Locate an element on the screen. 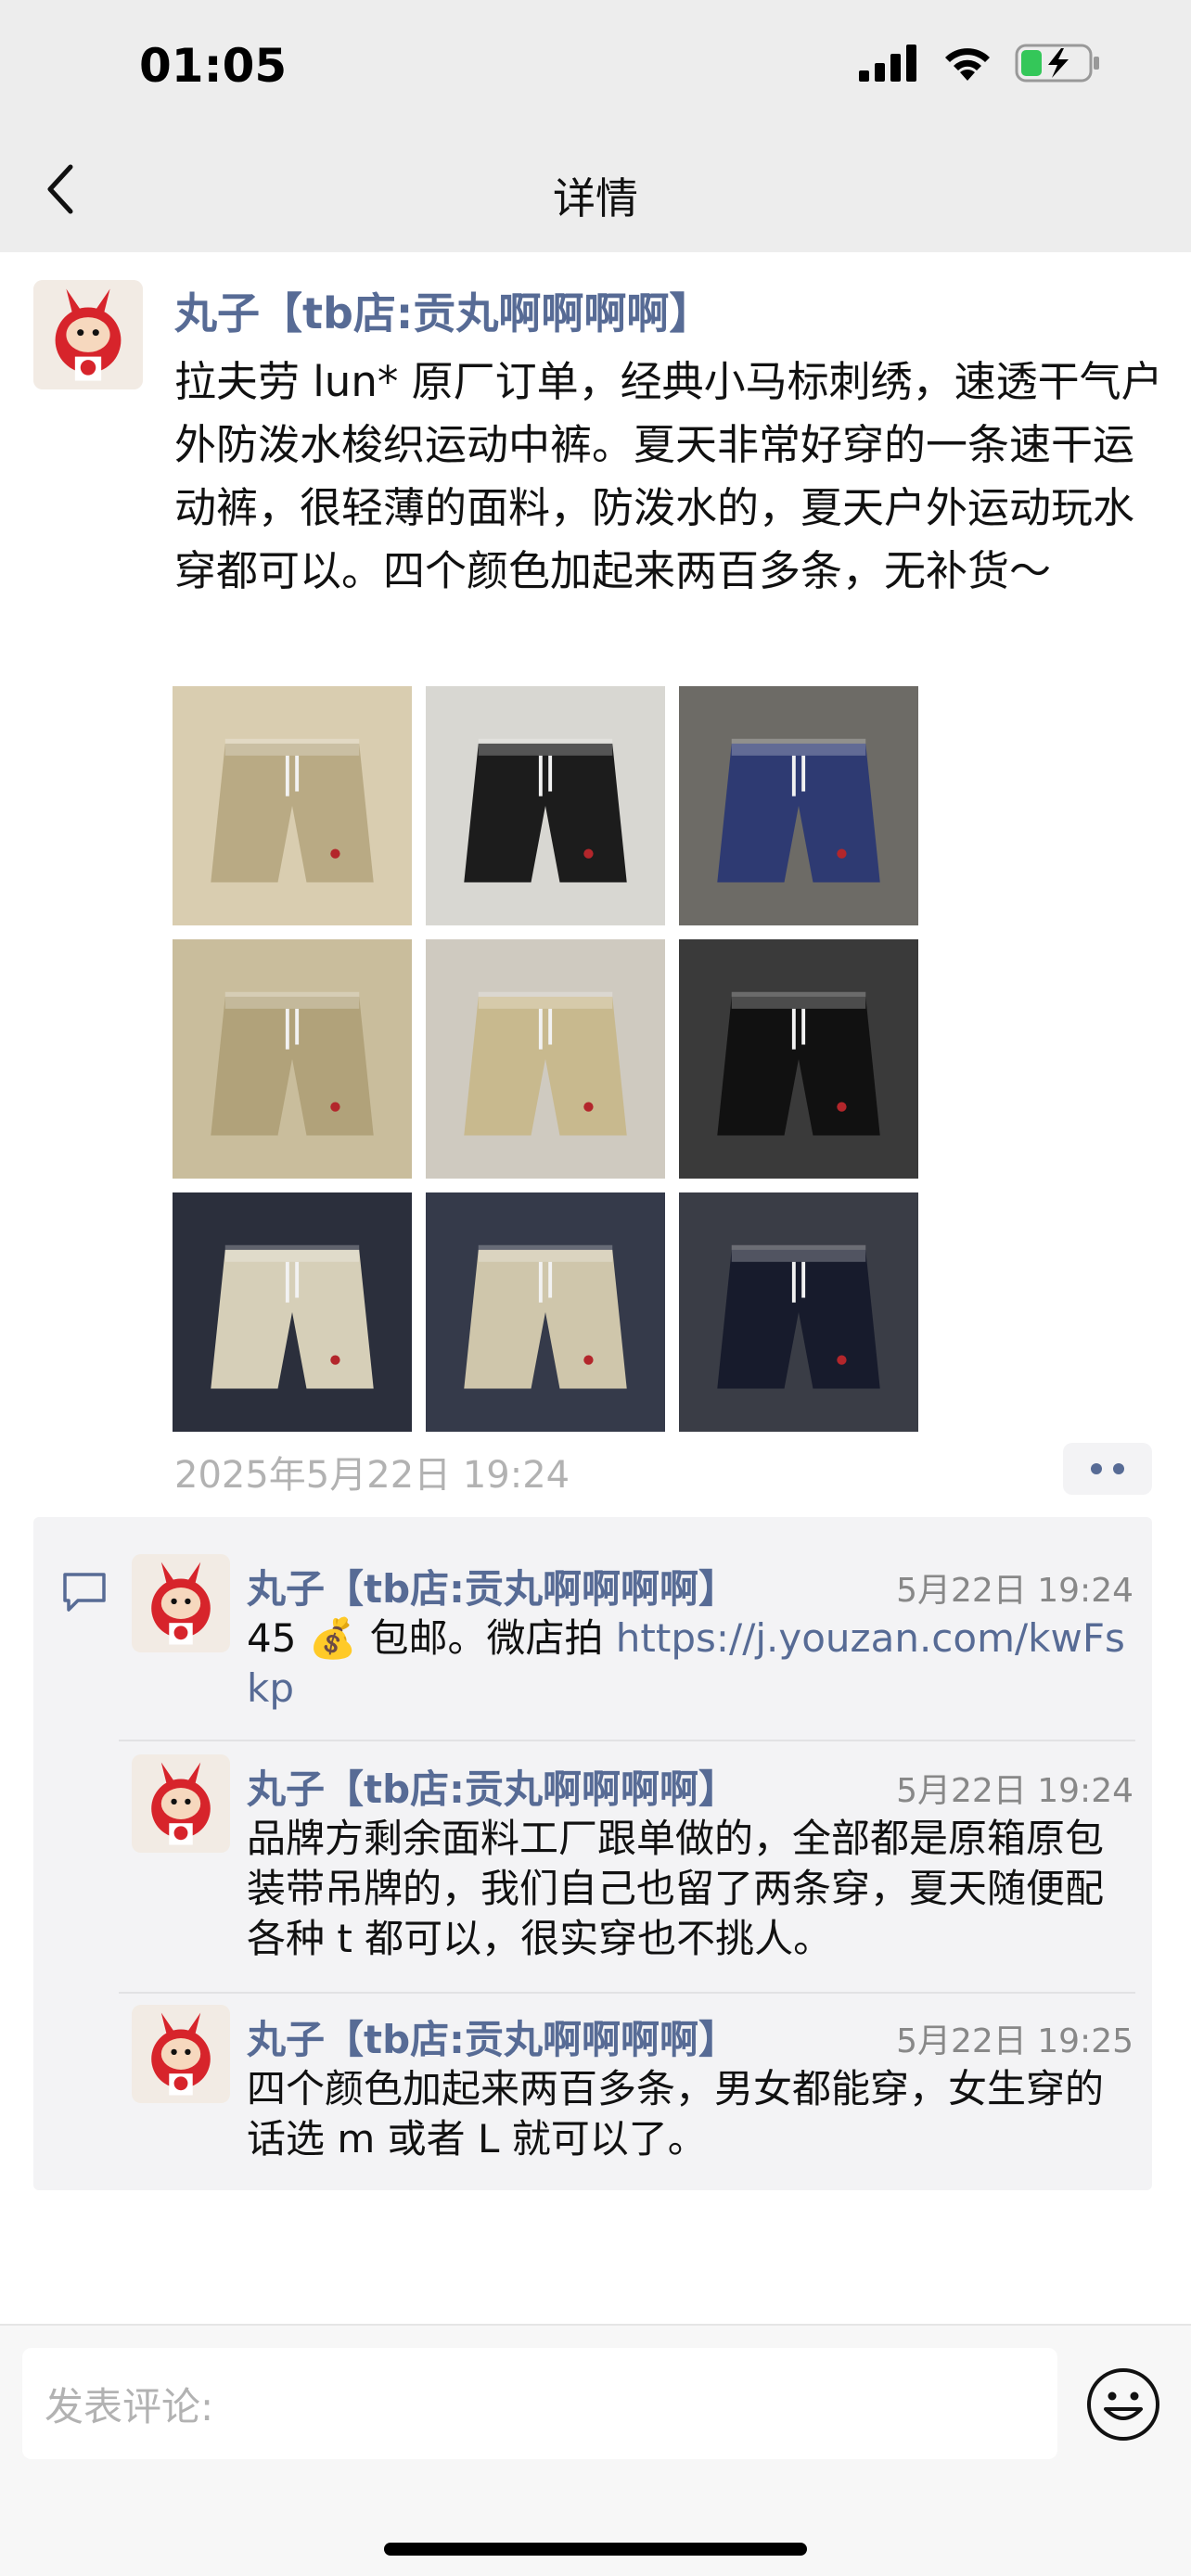 This screenshot has height=2576, width=1191. comment-bubble-icon is located at coordinates (84, 1592).